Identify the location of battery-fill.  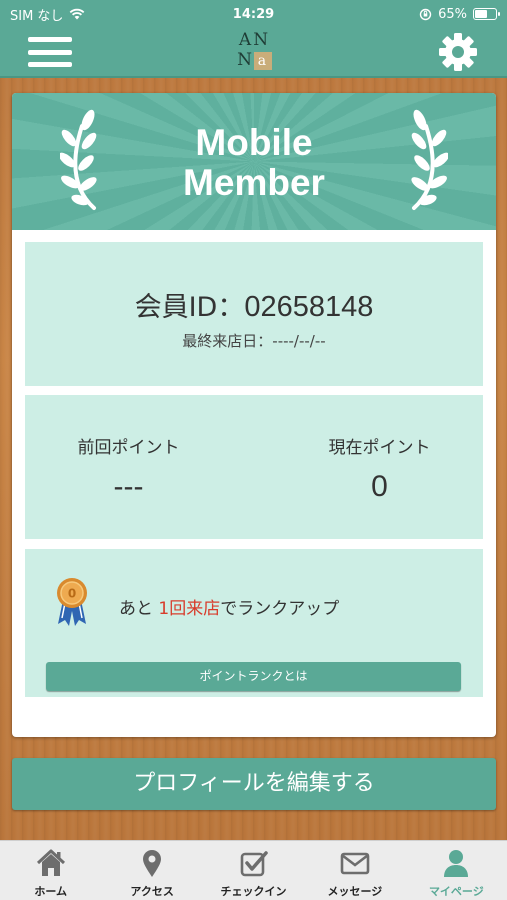
(481, 14).